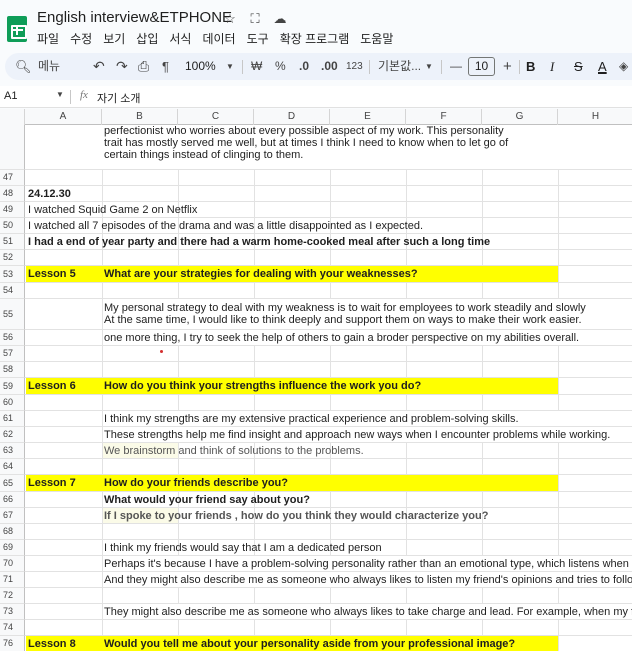 The image size is (632, 651). What do you see at coordinates (280, 19) in the screenshot?
I see `cloud-status-icon: ☁` at bounding box center [280, 19].